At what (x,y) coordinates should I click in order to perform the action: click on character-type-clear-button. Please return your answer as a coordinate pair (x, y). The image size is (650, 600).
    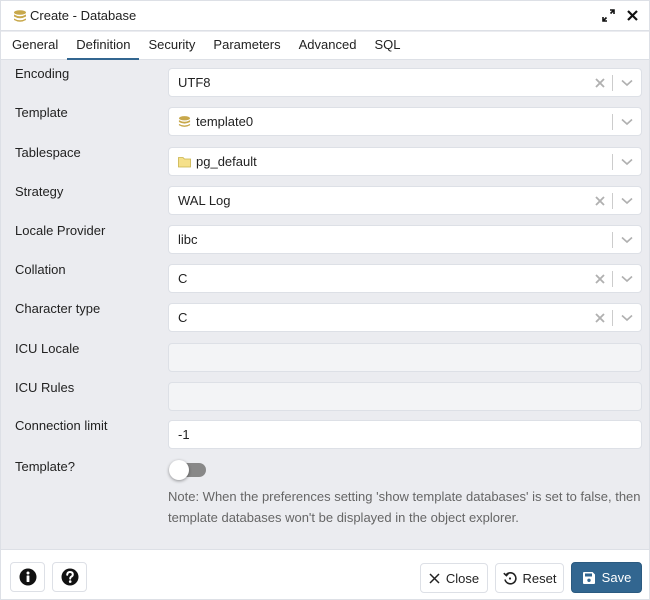
    Looking at the image, I should click on (600, 317).